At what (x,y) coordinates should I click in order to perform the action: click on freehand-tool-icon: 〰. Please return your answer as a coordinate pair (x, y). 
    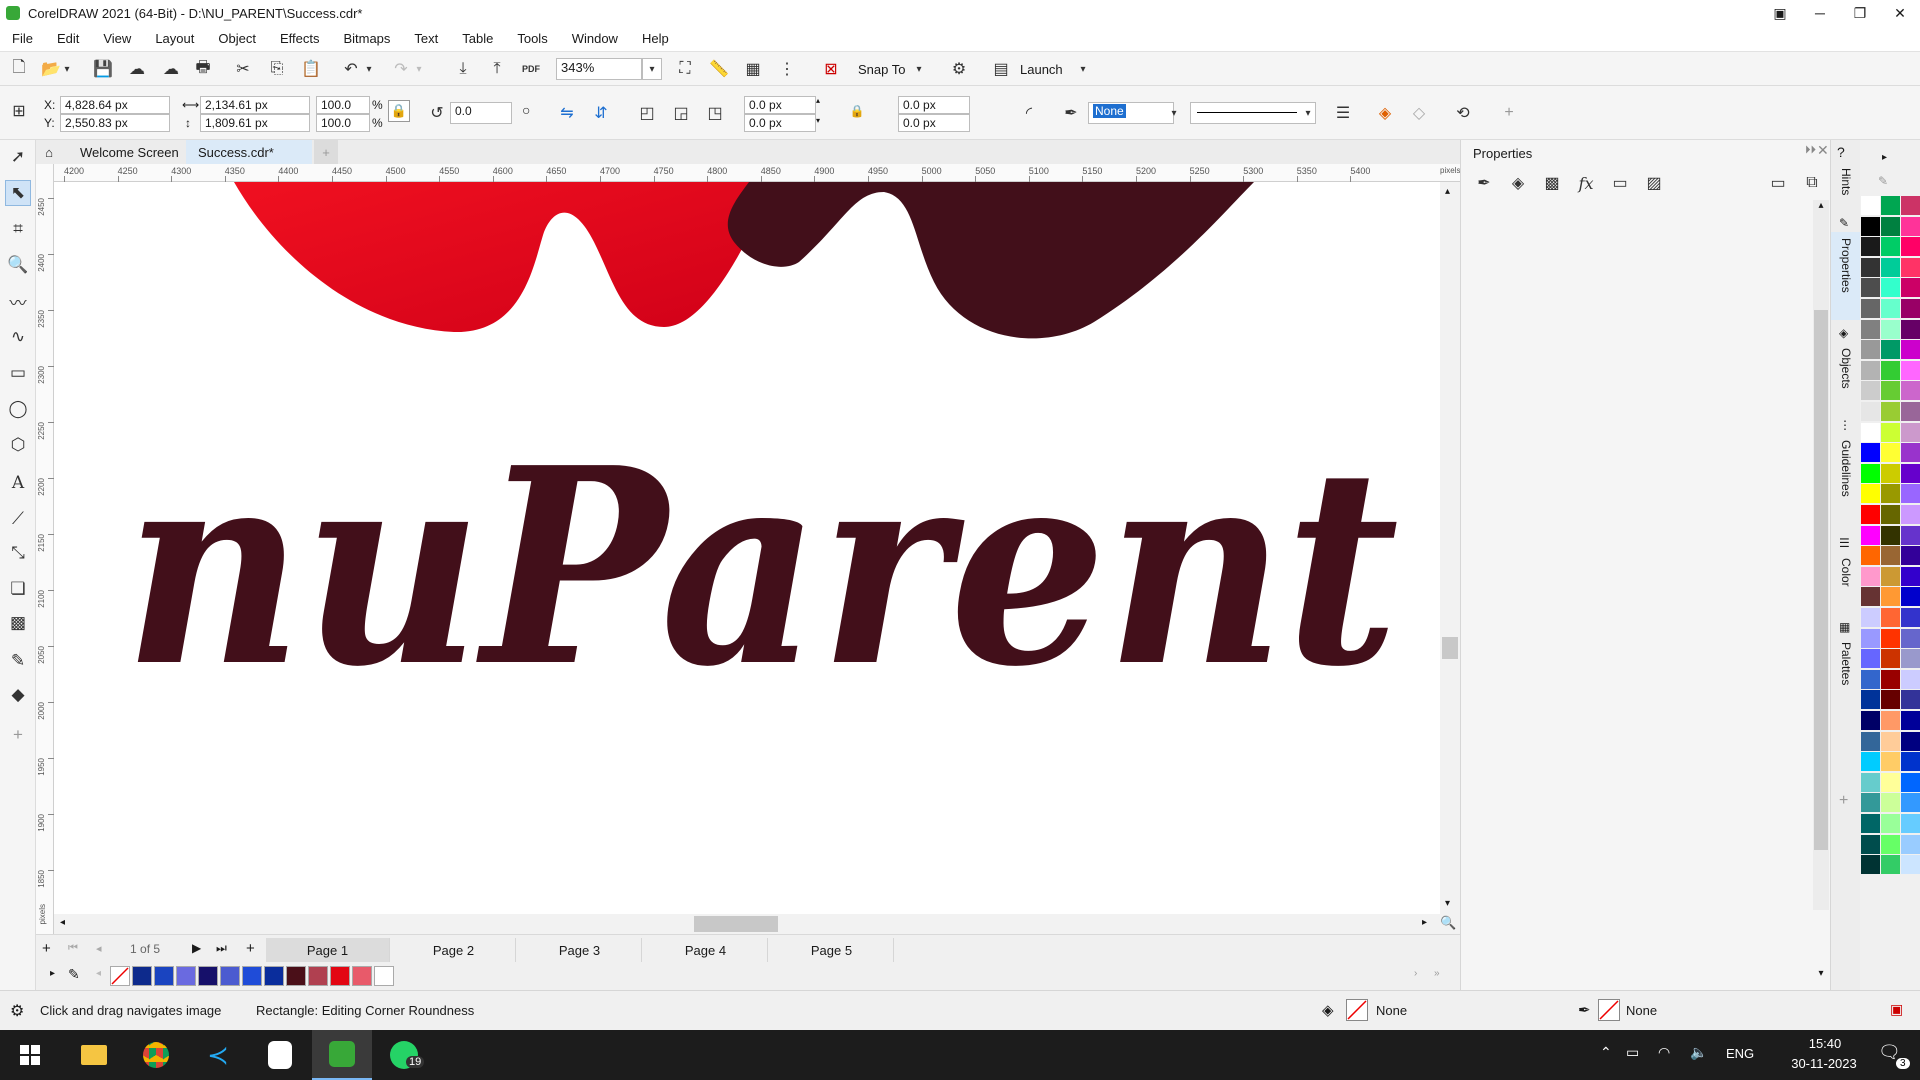
    Looking at the image, I should click on (18, 301).